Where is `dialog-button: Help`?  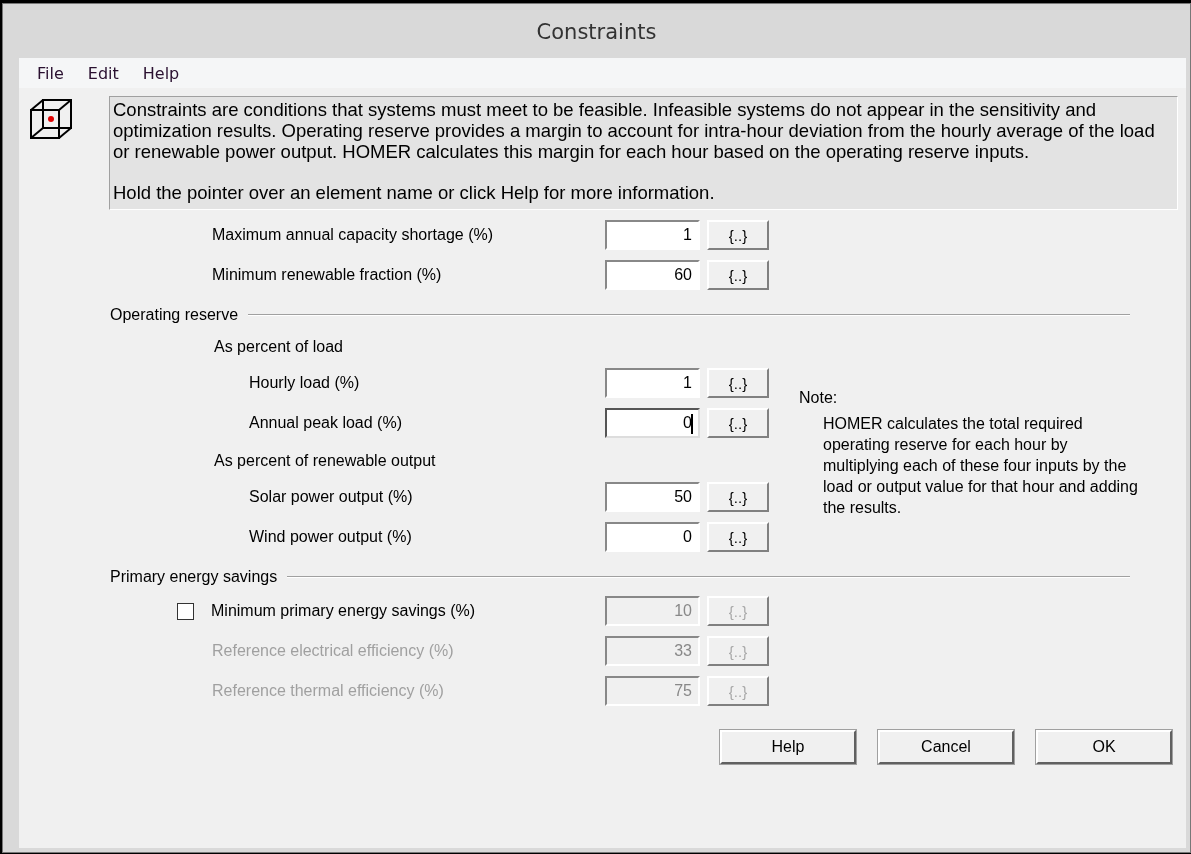
dialog-button: Help is located at coordinates (788, 747).